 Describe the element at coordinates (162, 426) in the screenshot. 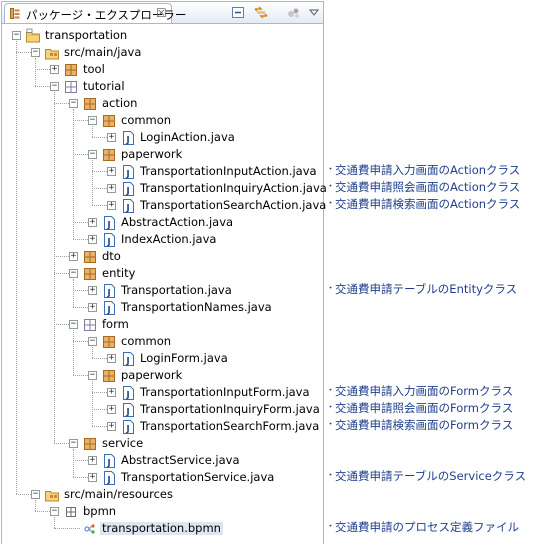

I see `tree-item-file: + J TransportationSearchForm.java` at that location.